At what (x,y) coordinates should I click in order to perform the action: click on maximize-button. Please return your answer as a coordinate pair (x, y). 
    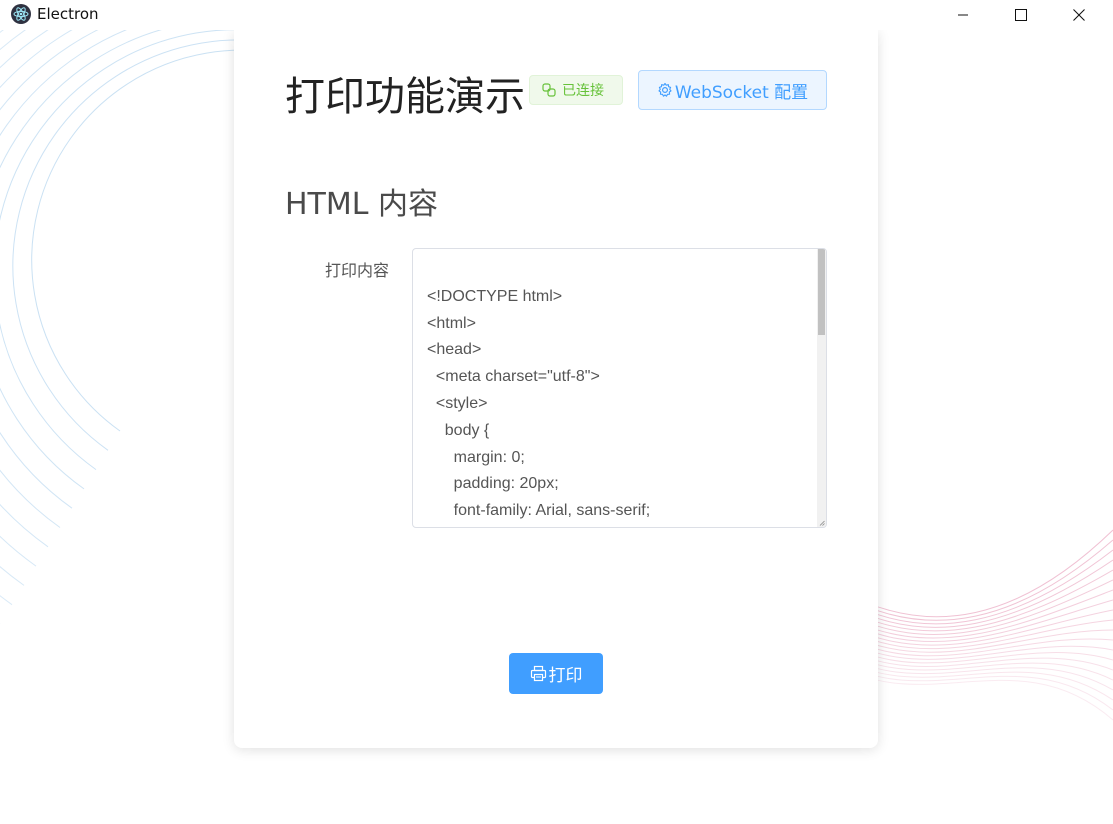
    Looking at the image, I should click on (1021, 15).